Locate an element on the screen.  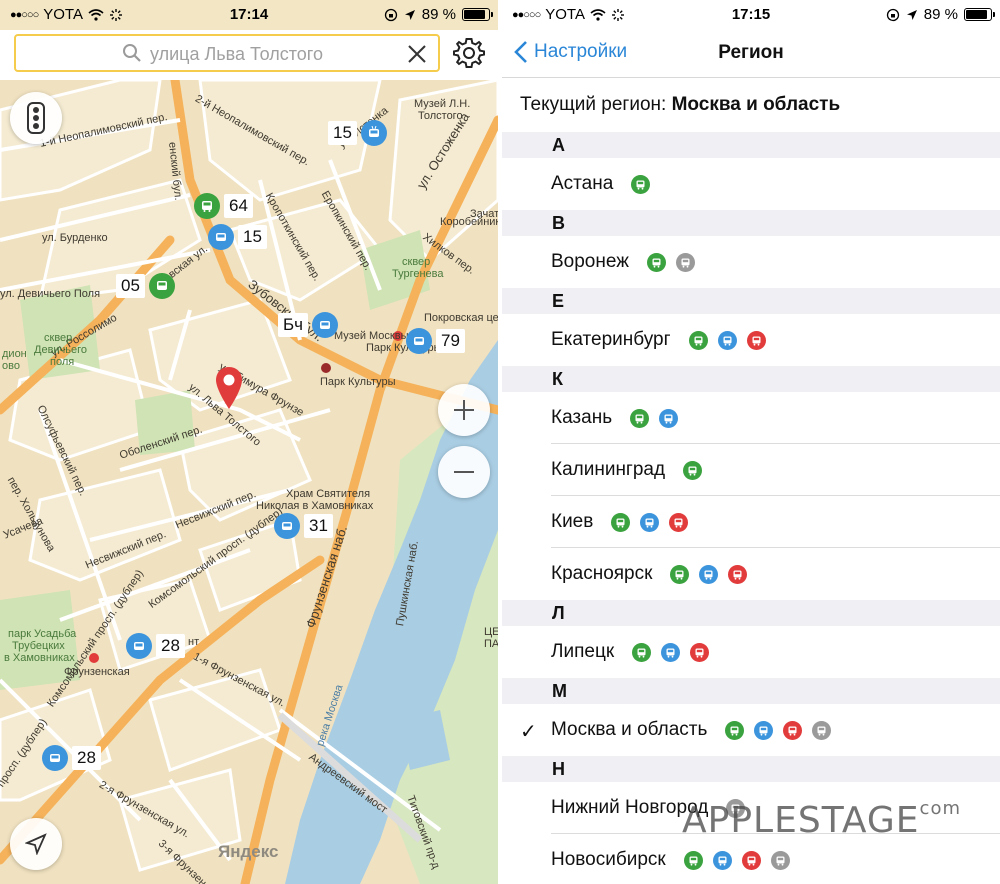
my-location-button is located at coordinates (36, 844).